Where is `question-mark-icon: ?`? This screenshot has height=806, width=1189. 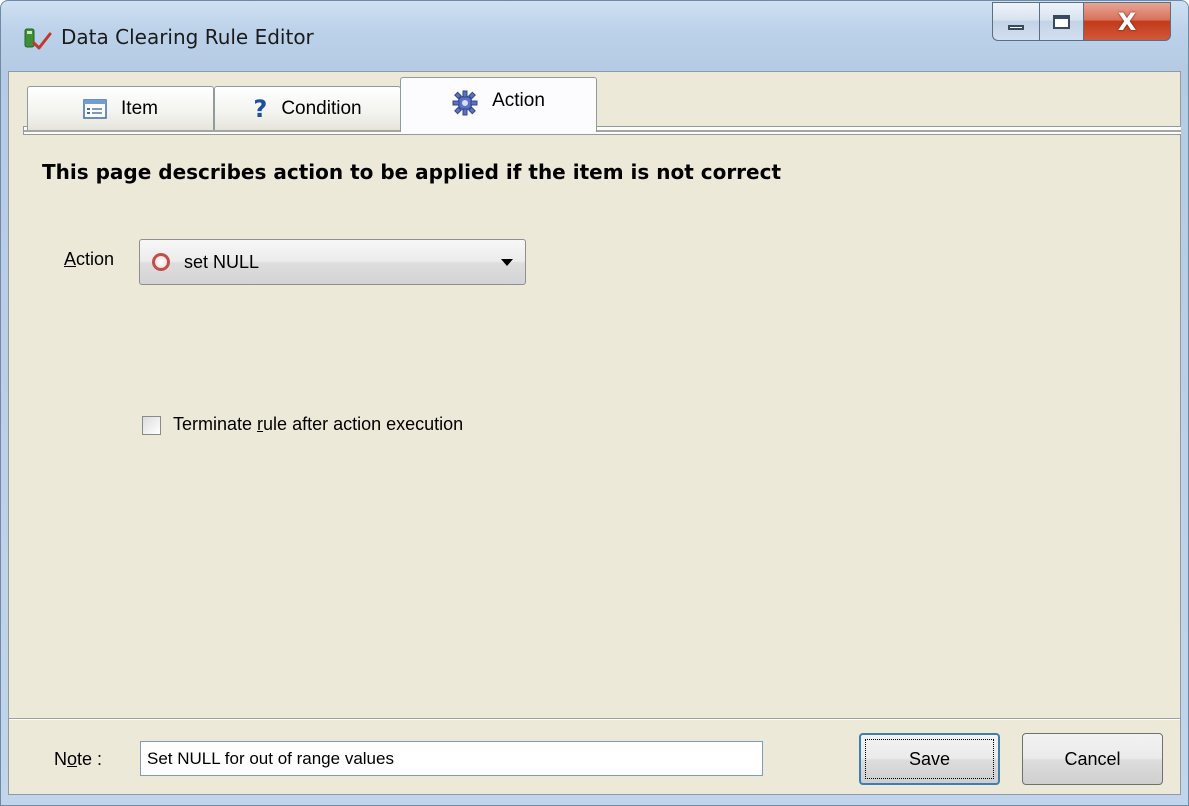 question-mark-icon: ? is located at coordinates (260, 108).